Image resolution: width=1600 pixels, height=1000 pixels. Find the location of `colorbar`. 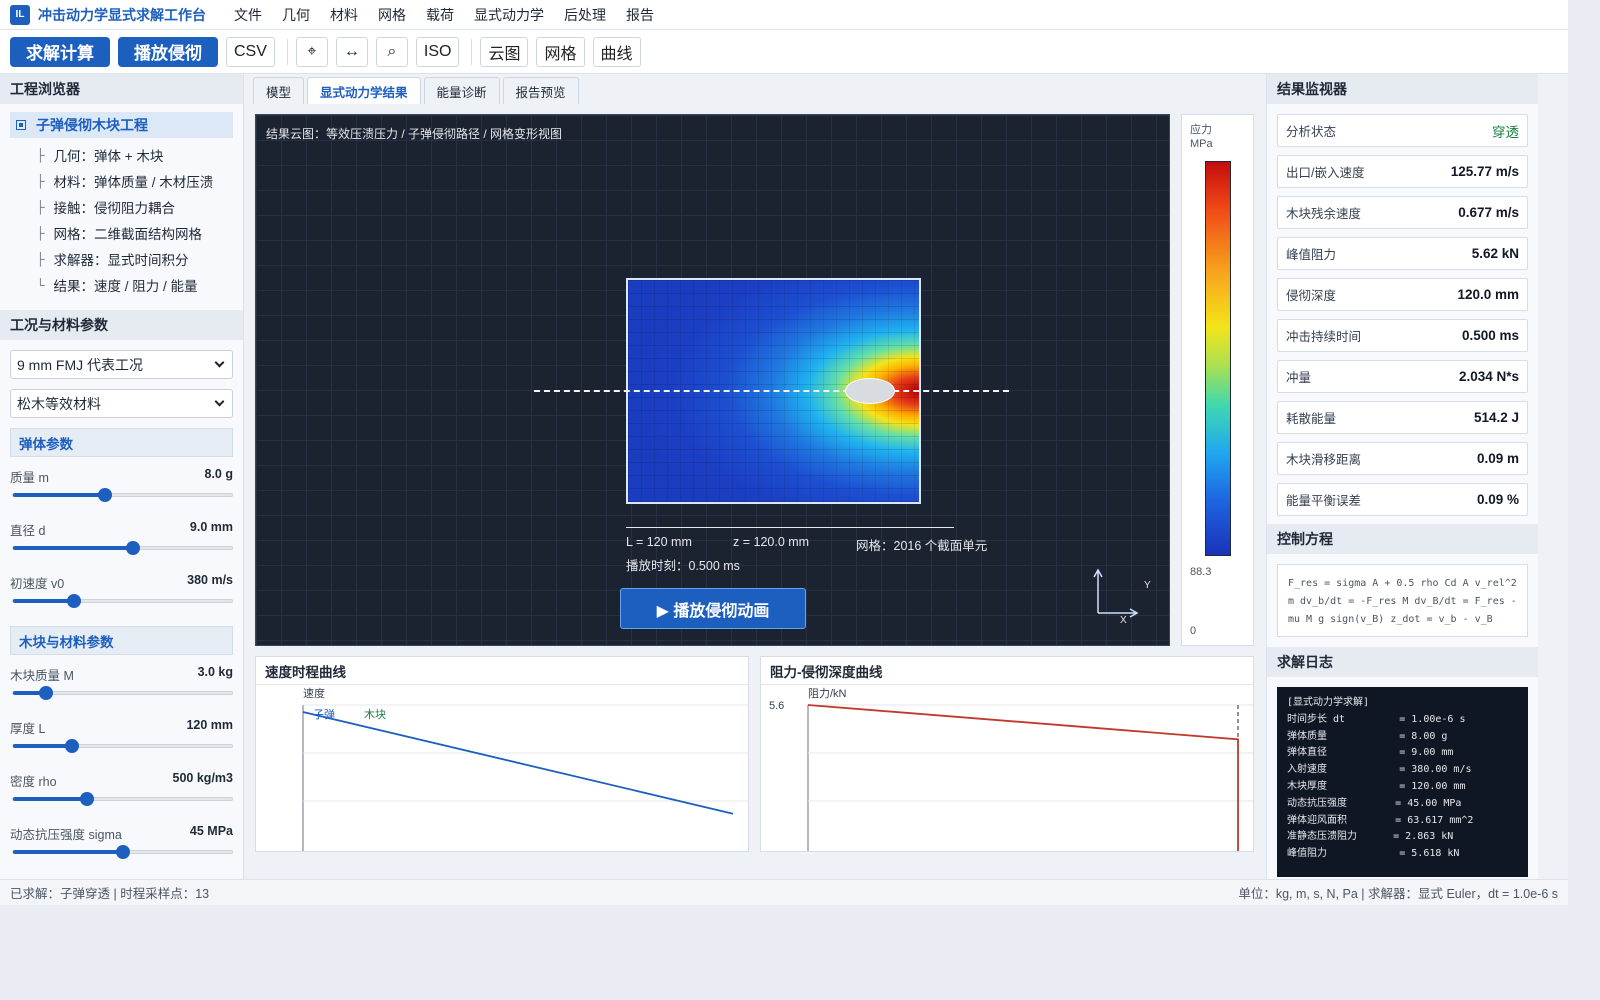

colorbar is located at coordinates (1218, 358).